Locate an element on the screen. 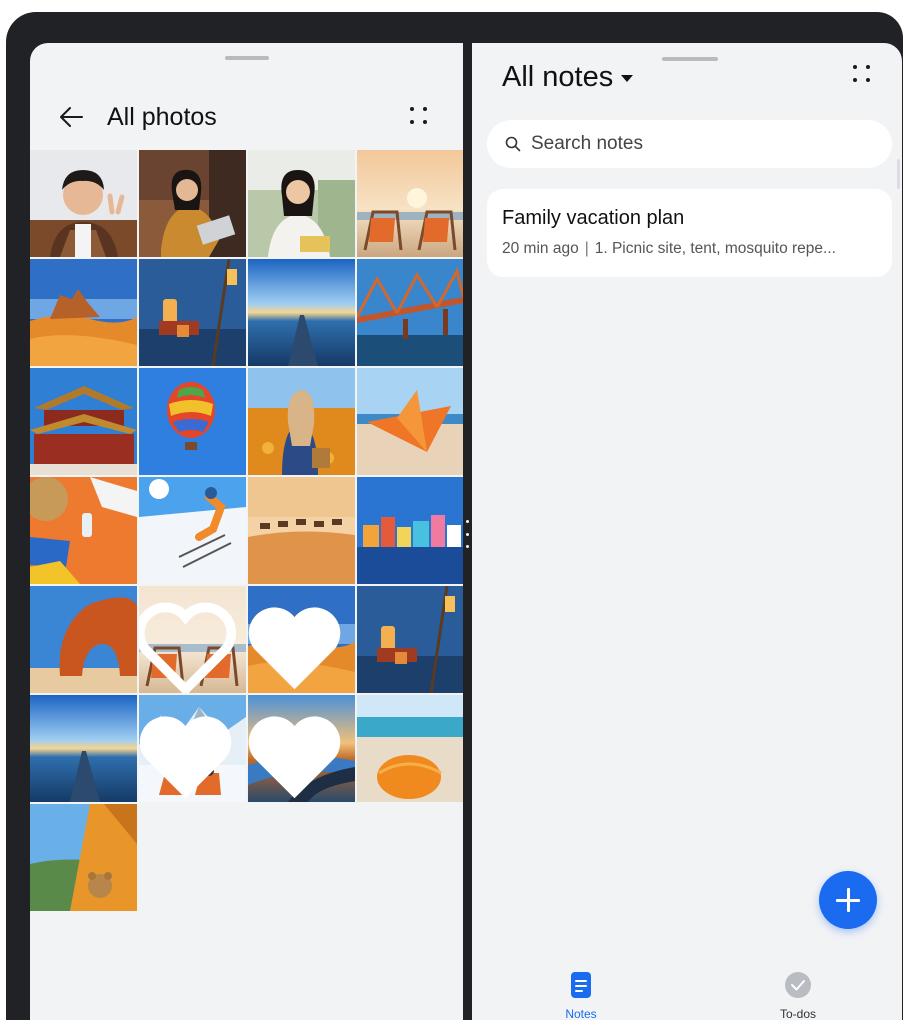 The width and height of the screenshot is (903, 1020). photo-woman-flowers is located at coordinates (301, 421).